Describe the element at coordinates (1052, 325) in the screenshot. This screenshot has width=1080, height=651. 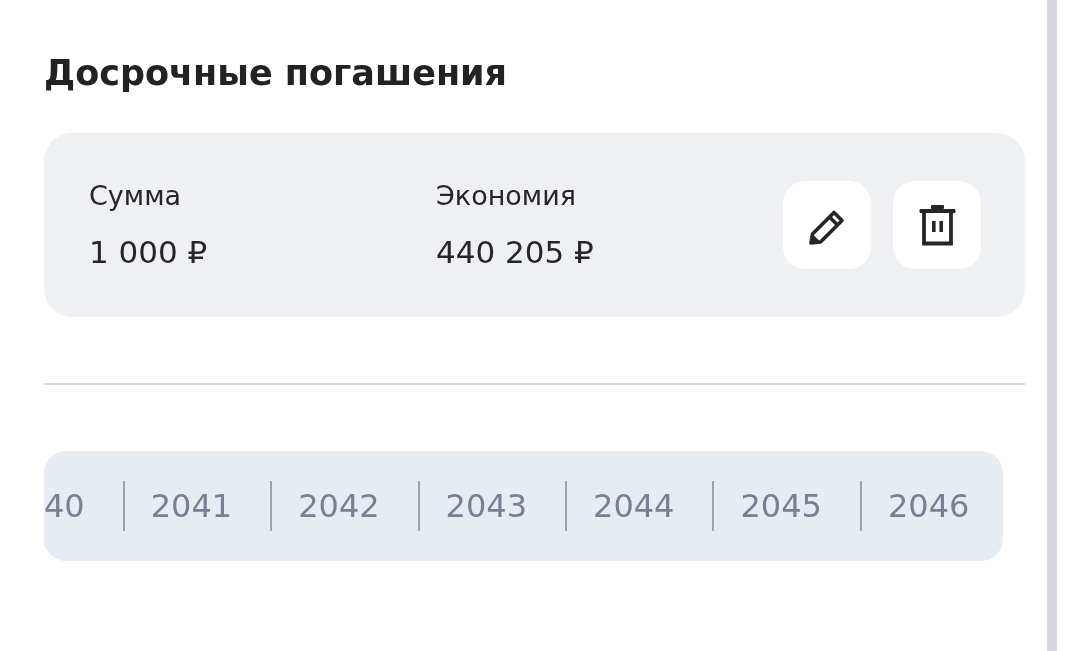
I see `scrollbar` at that location.